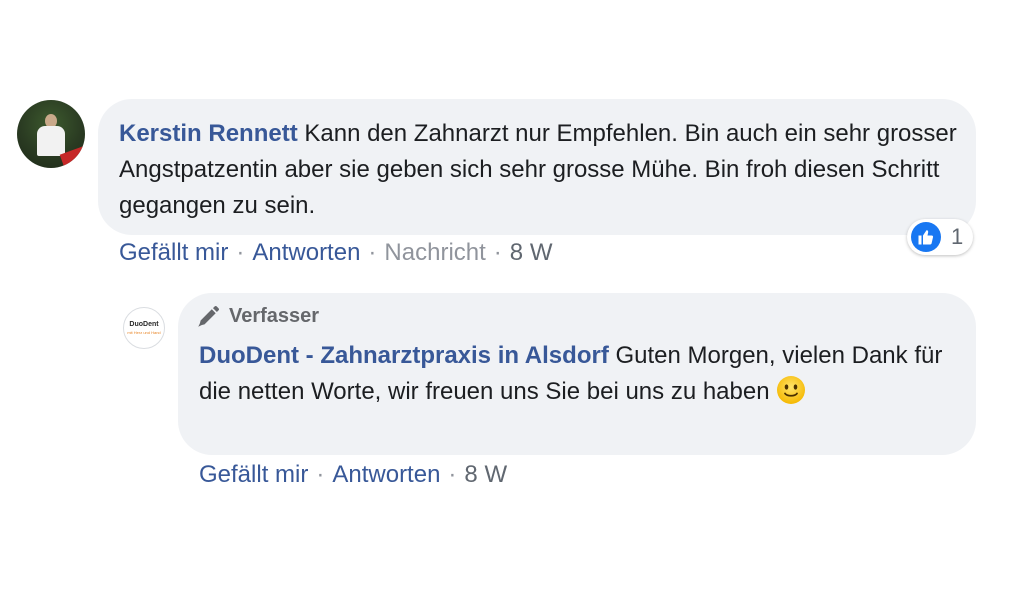 The height and width of the screenshot is (600, 1024). Describe the element at coordinates (926, 237) in the screenshot. I see `thumbs-up-icon` at that location.